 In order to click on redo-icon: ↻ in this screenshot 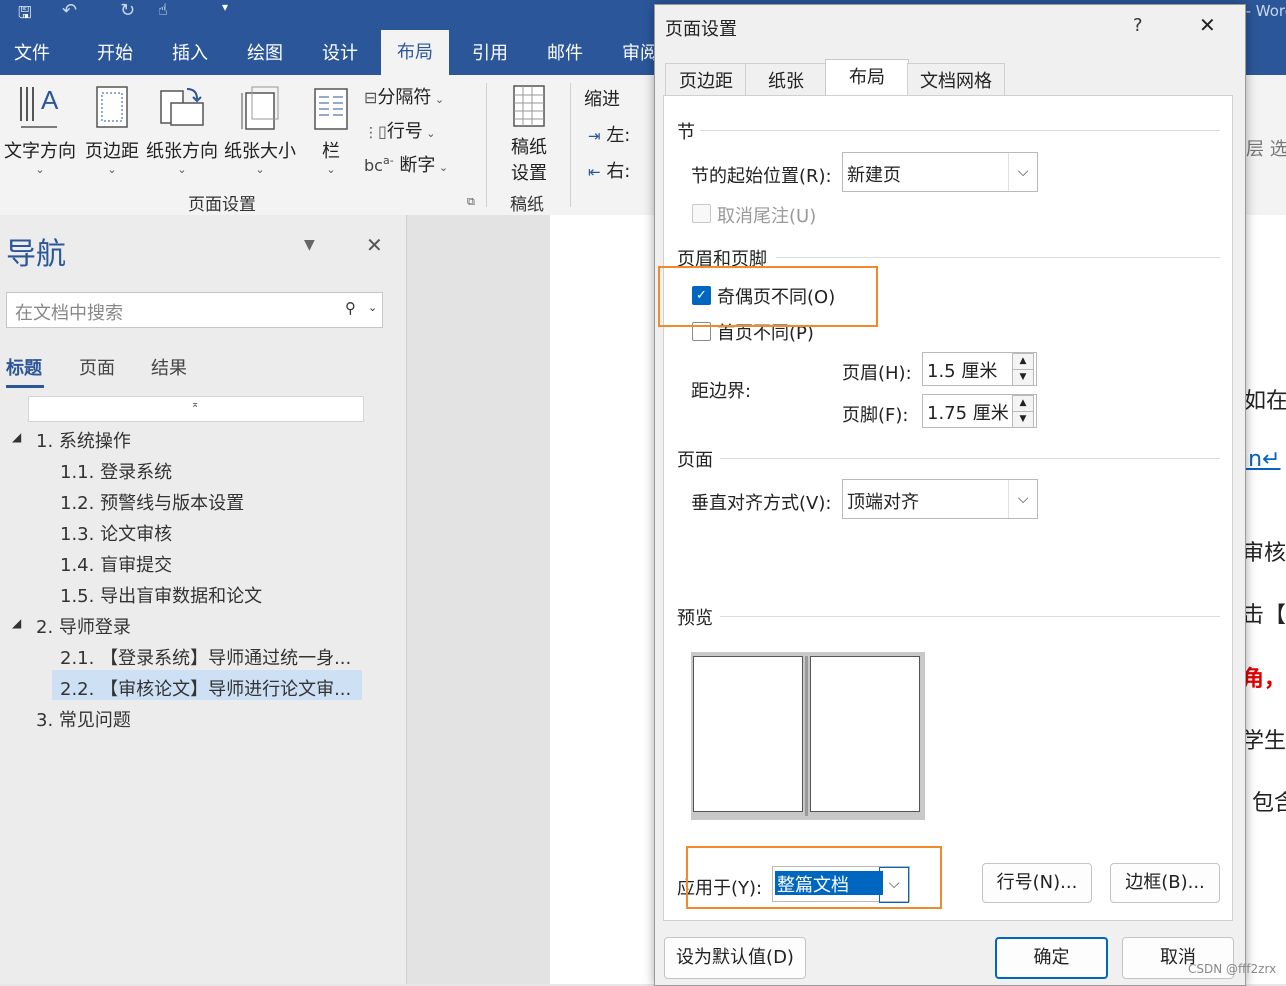, I will do `click(127, 10)`.